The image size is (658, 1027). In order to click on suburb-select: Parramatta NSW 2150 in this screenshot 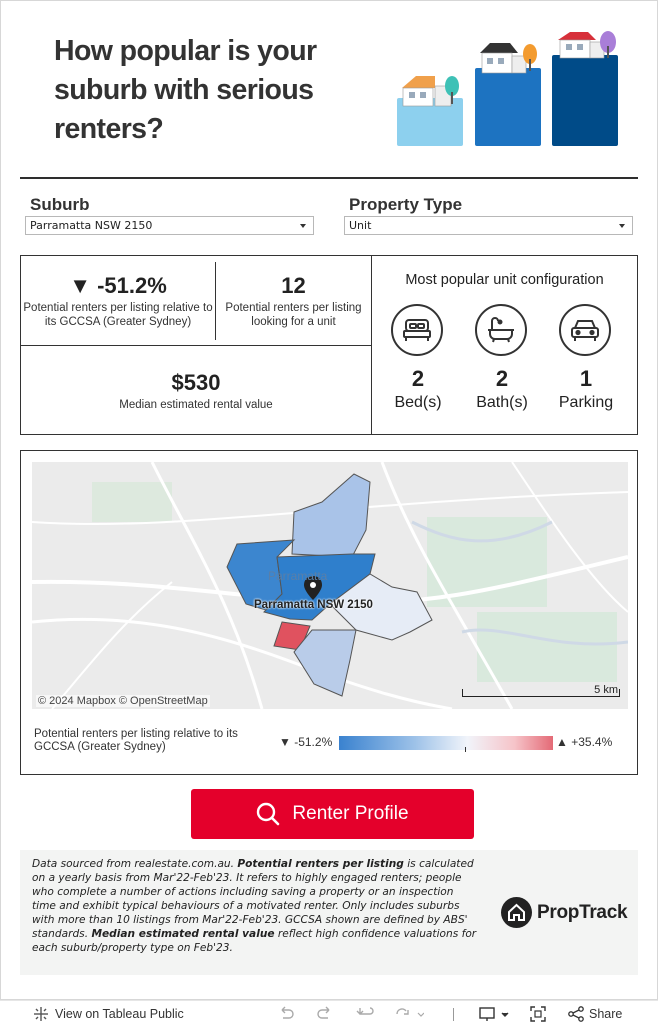, I will do `click(169, 225)`.